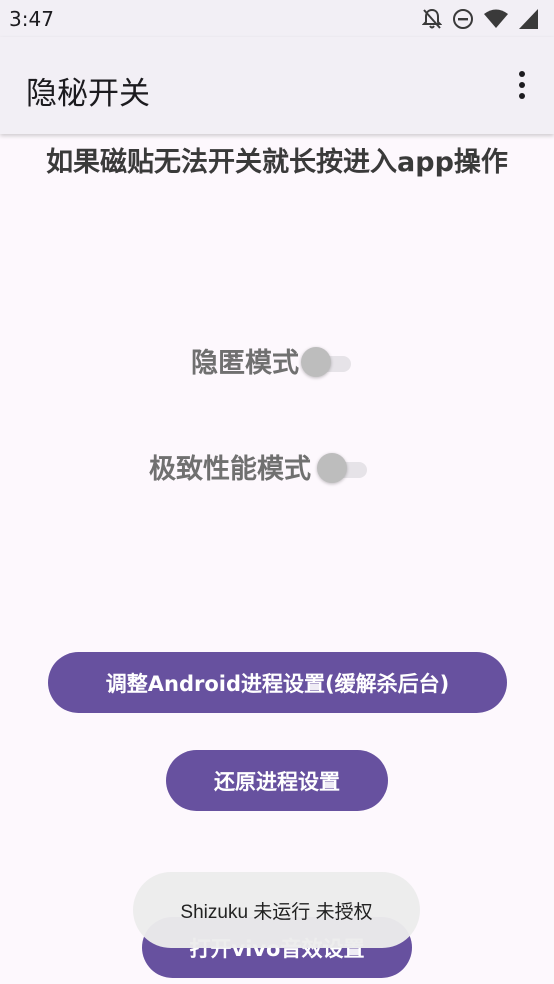  I want to click on switch-row-stealth-mode: 隐匿模式, so click(272, 360).